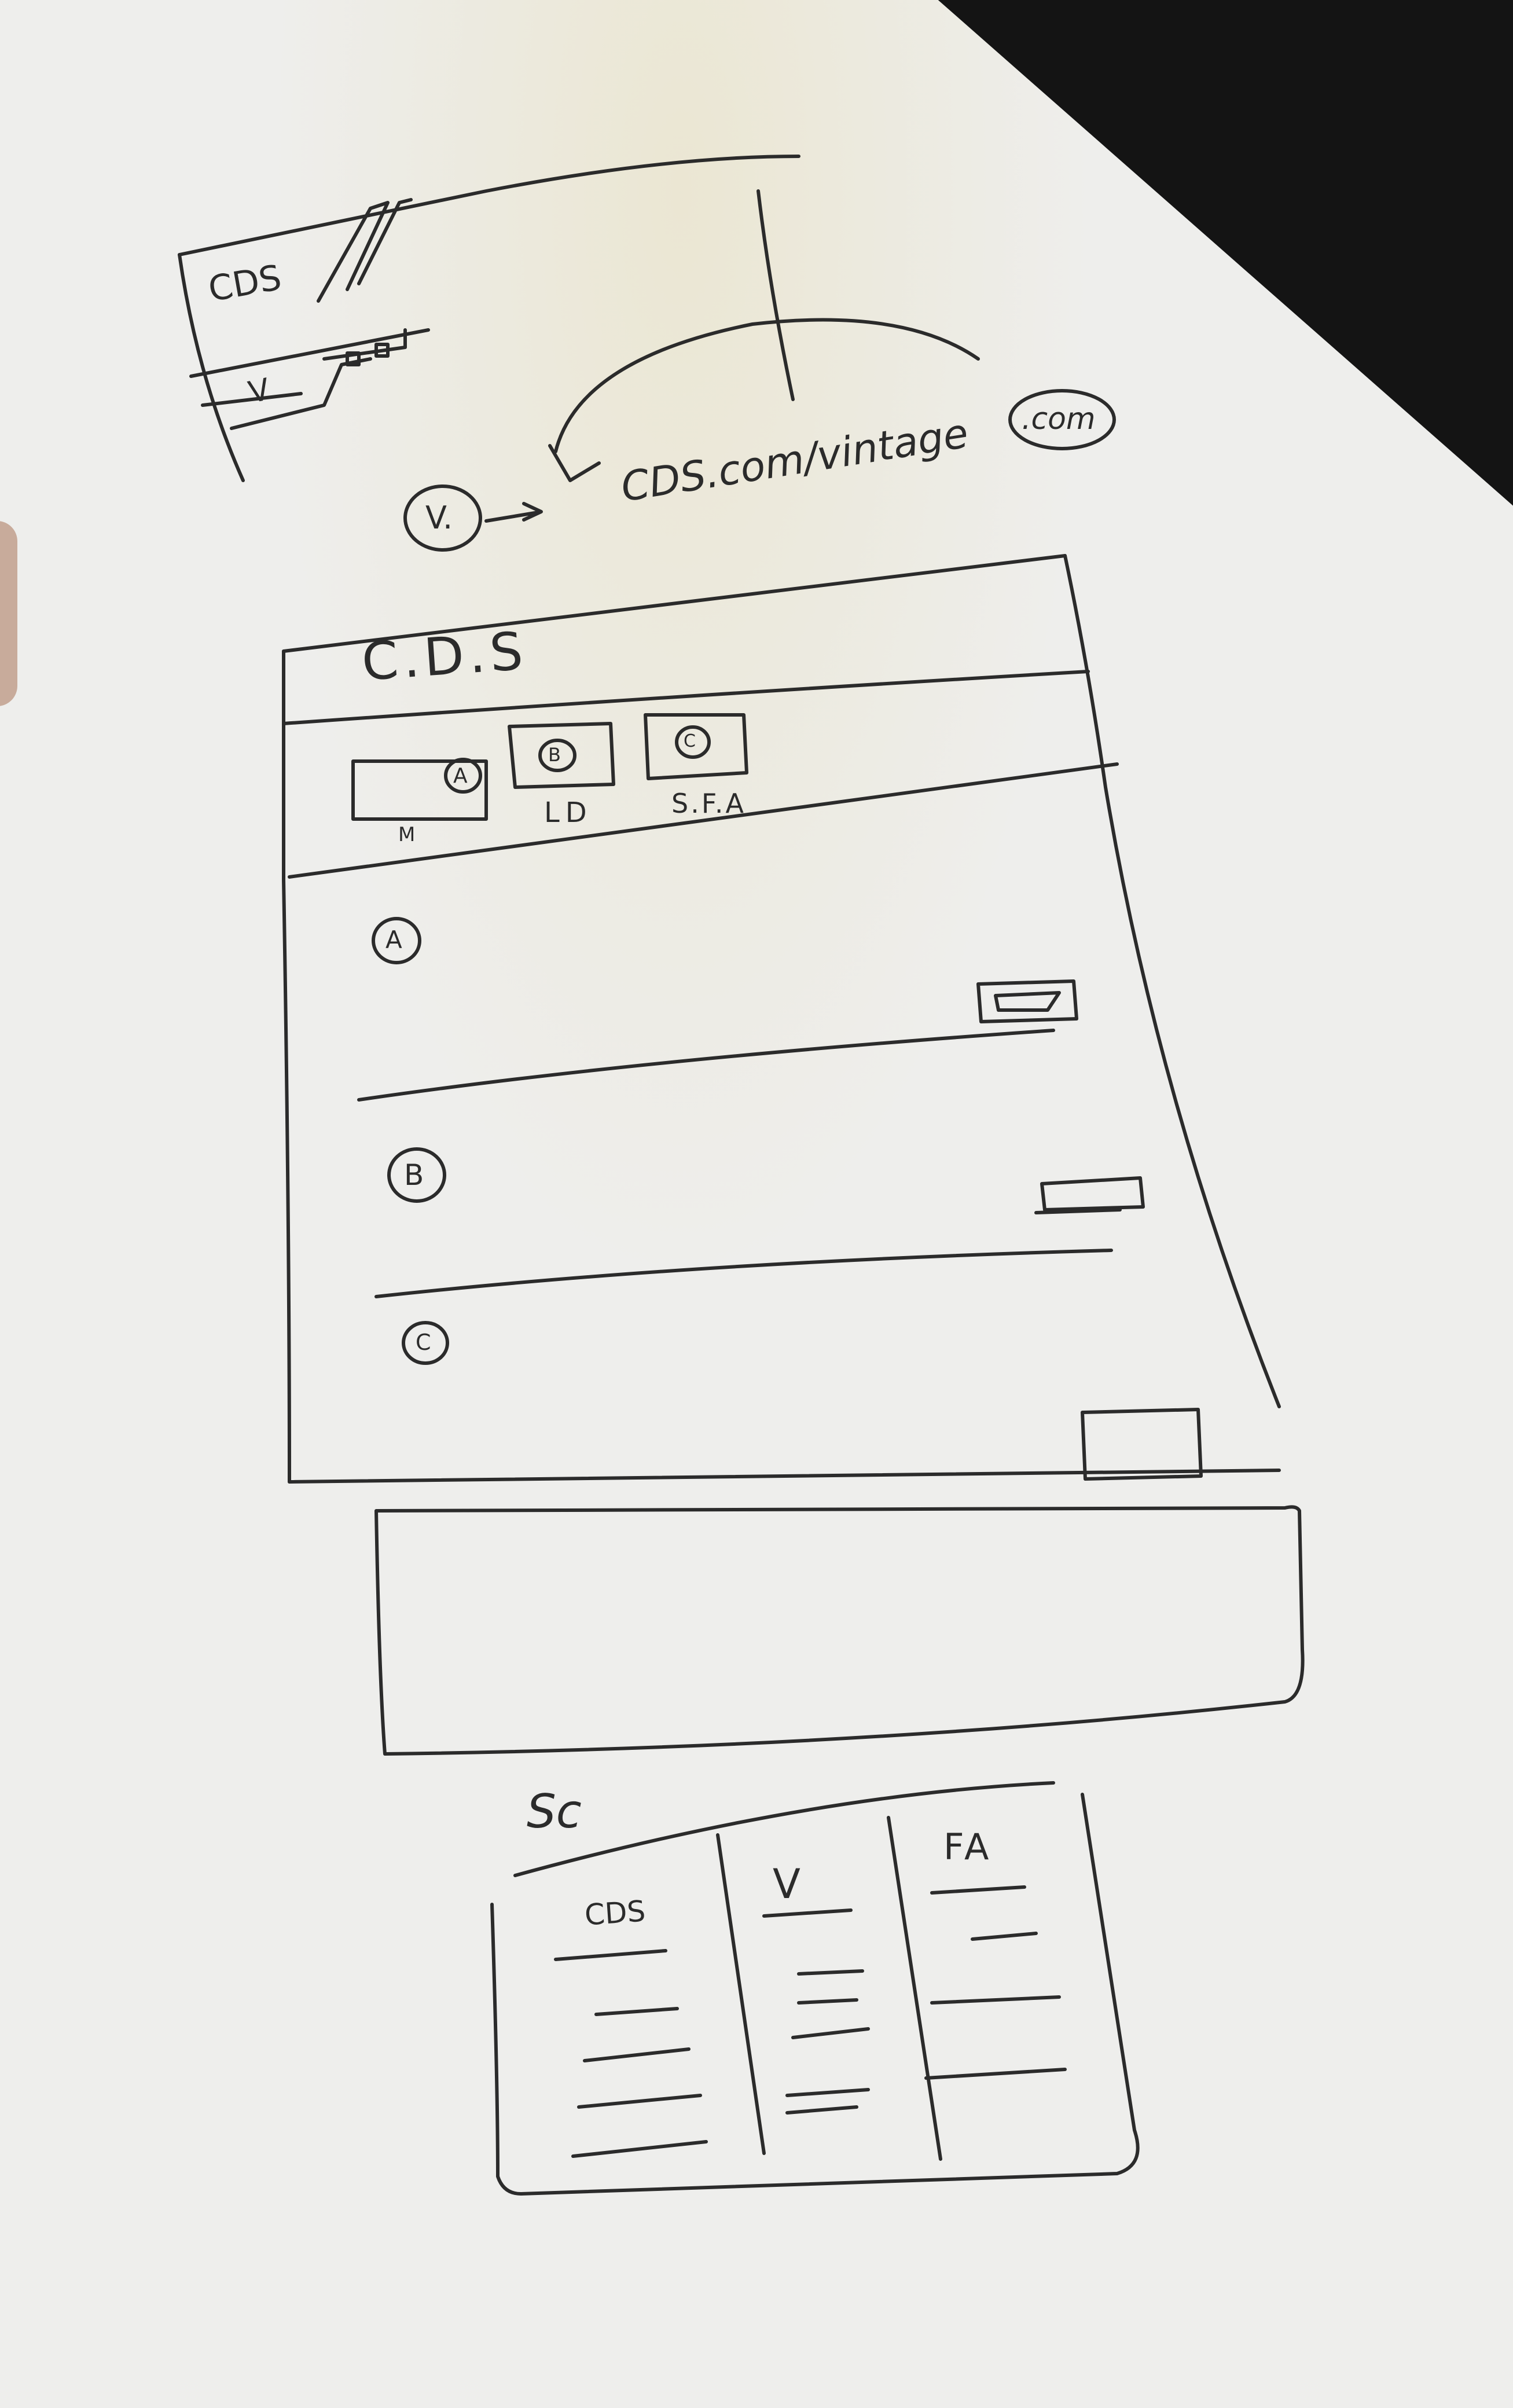 The width and height of the screenshot is (1513, 2408). What do you see at coordinates (968, 1847) in the screenshot?
I see `table-header-fa: FA` at bounding box center [968, 1847].